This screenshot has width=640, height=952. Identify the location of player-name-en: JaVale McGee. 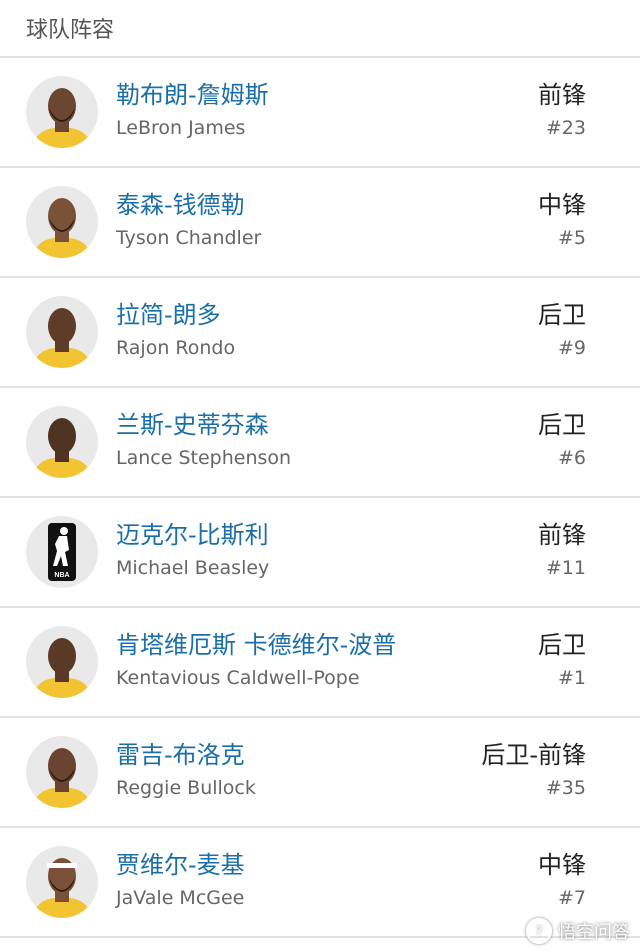
(180, 898).